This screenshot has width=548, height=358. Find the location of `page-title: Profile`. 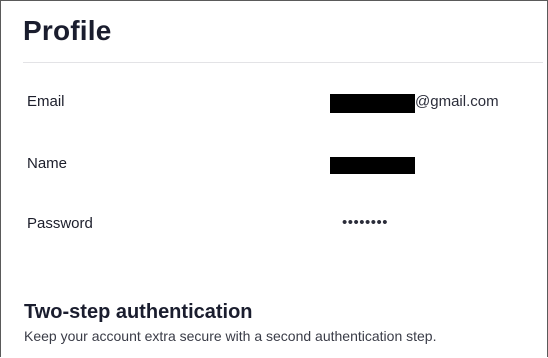

page-title: Profile is located at coordinates (67, 30).